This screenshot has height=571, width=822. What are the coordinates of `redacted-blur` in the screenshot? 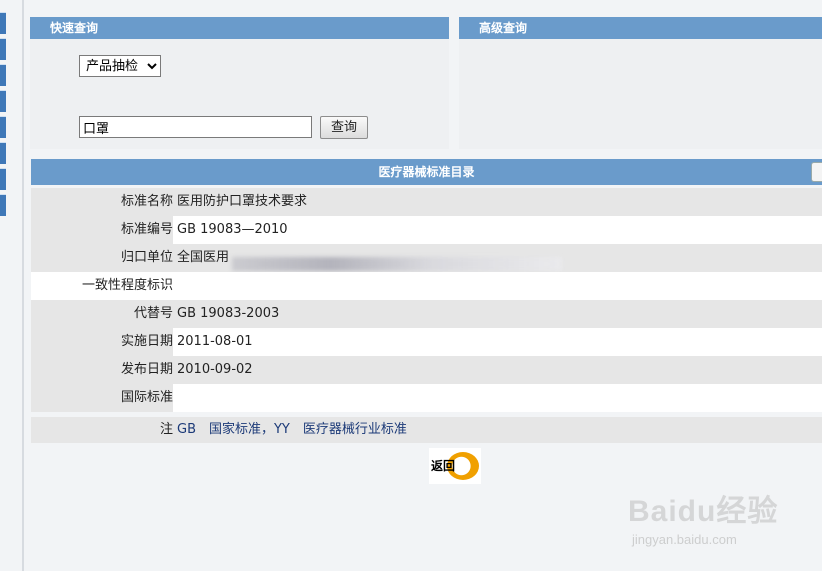 It's located at (397, 264).